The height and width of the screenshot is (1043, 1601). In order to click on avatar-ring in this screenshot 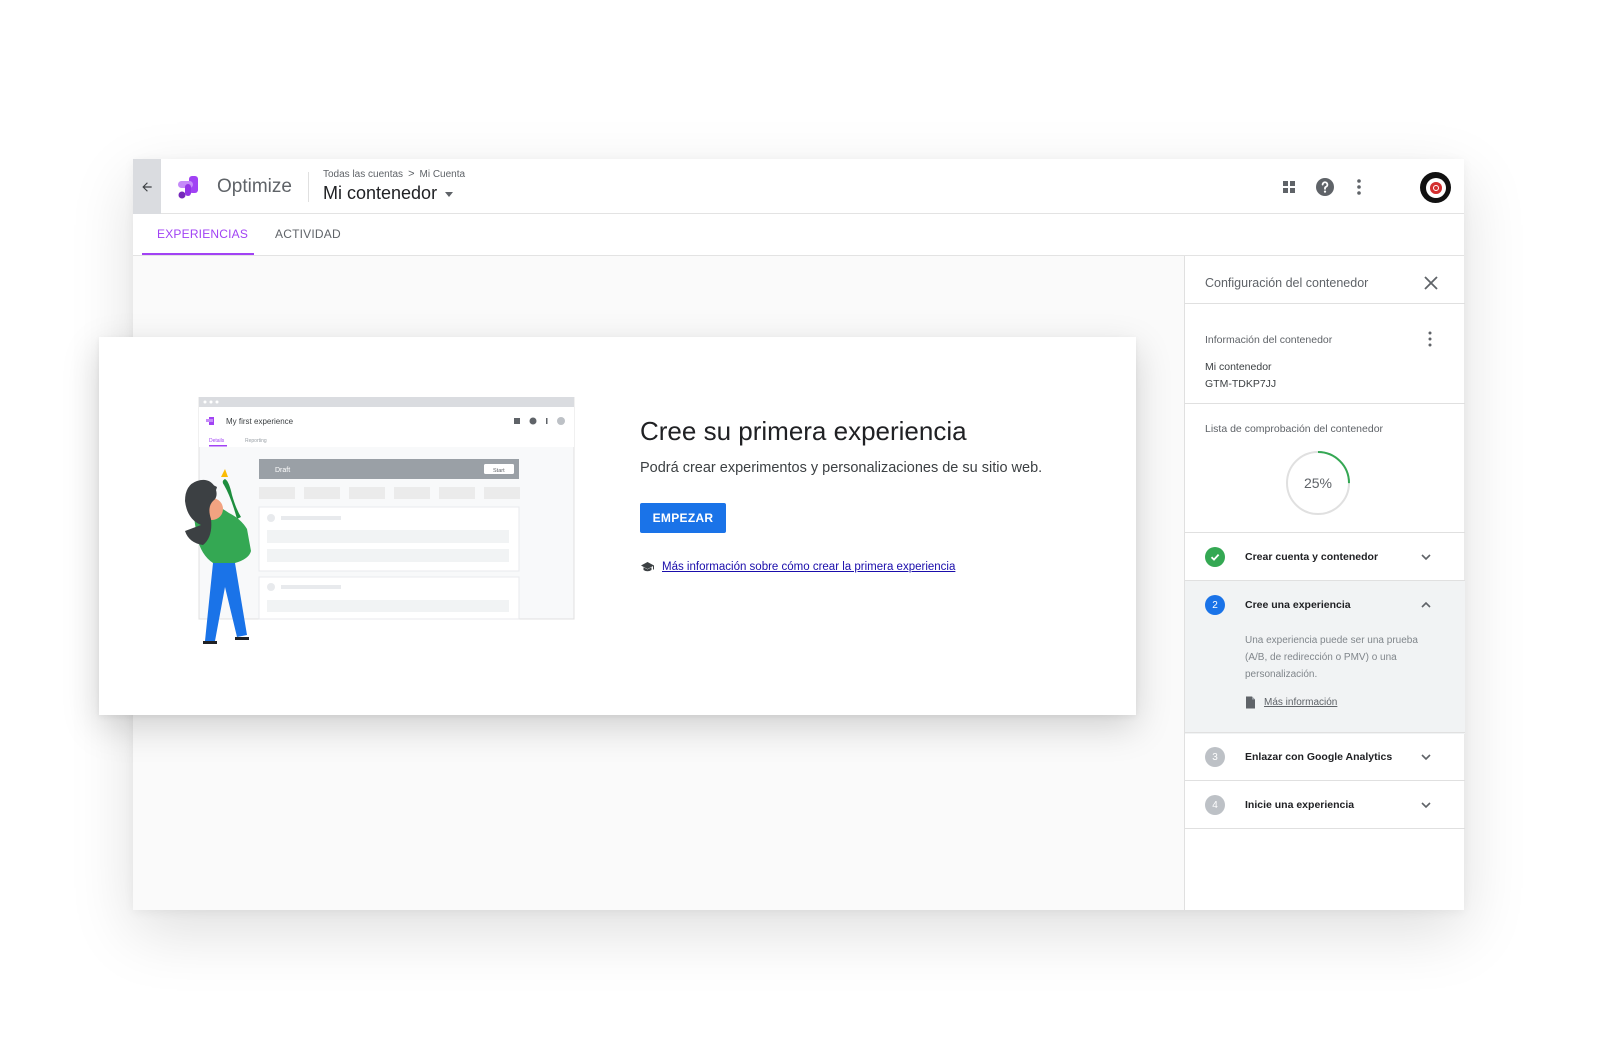, I will do `click(1435, 187)`.